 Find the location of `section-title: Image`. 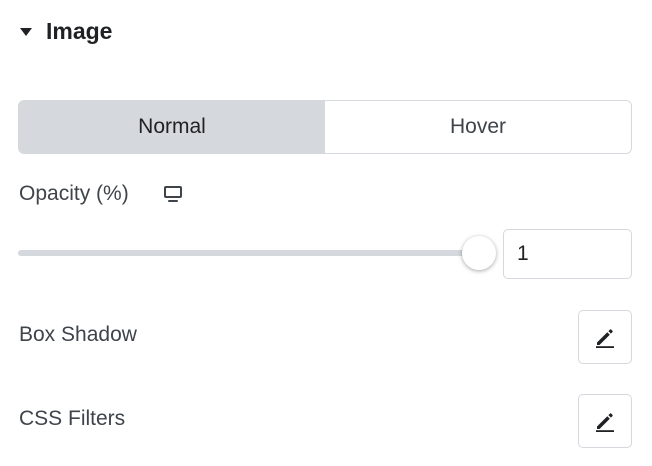

section-title: Image is located at coordinates (79, 31).